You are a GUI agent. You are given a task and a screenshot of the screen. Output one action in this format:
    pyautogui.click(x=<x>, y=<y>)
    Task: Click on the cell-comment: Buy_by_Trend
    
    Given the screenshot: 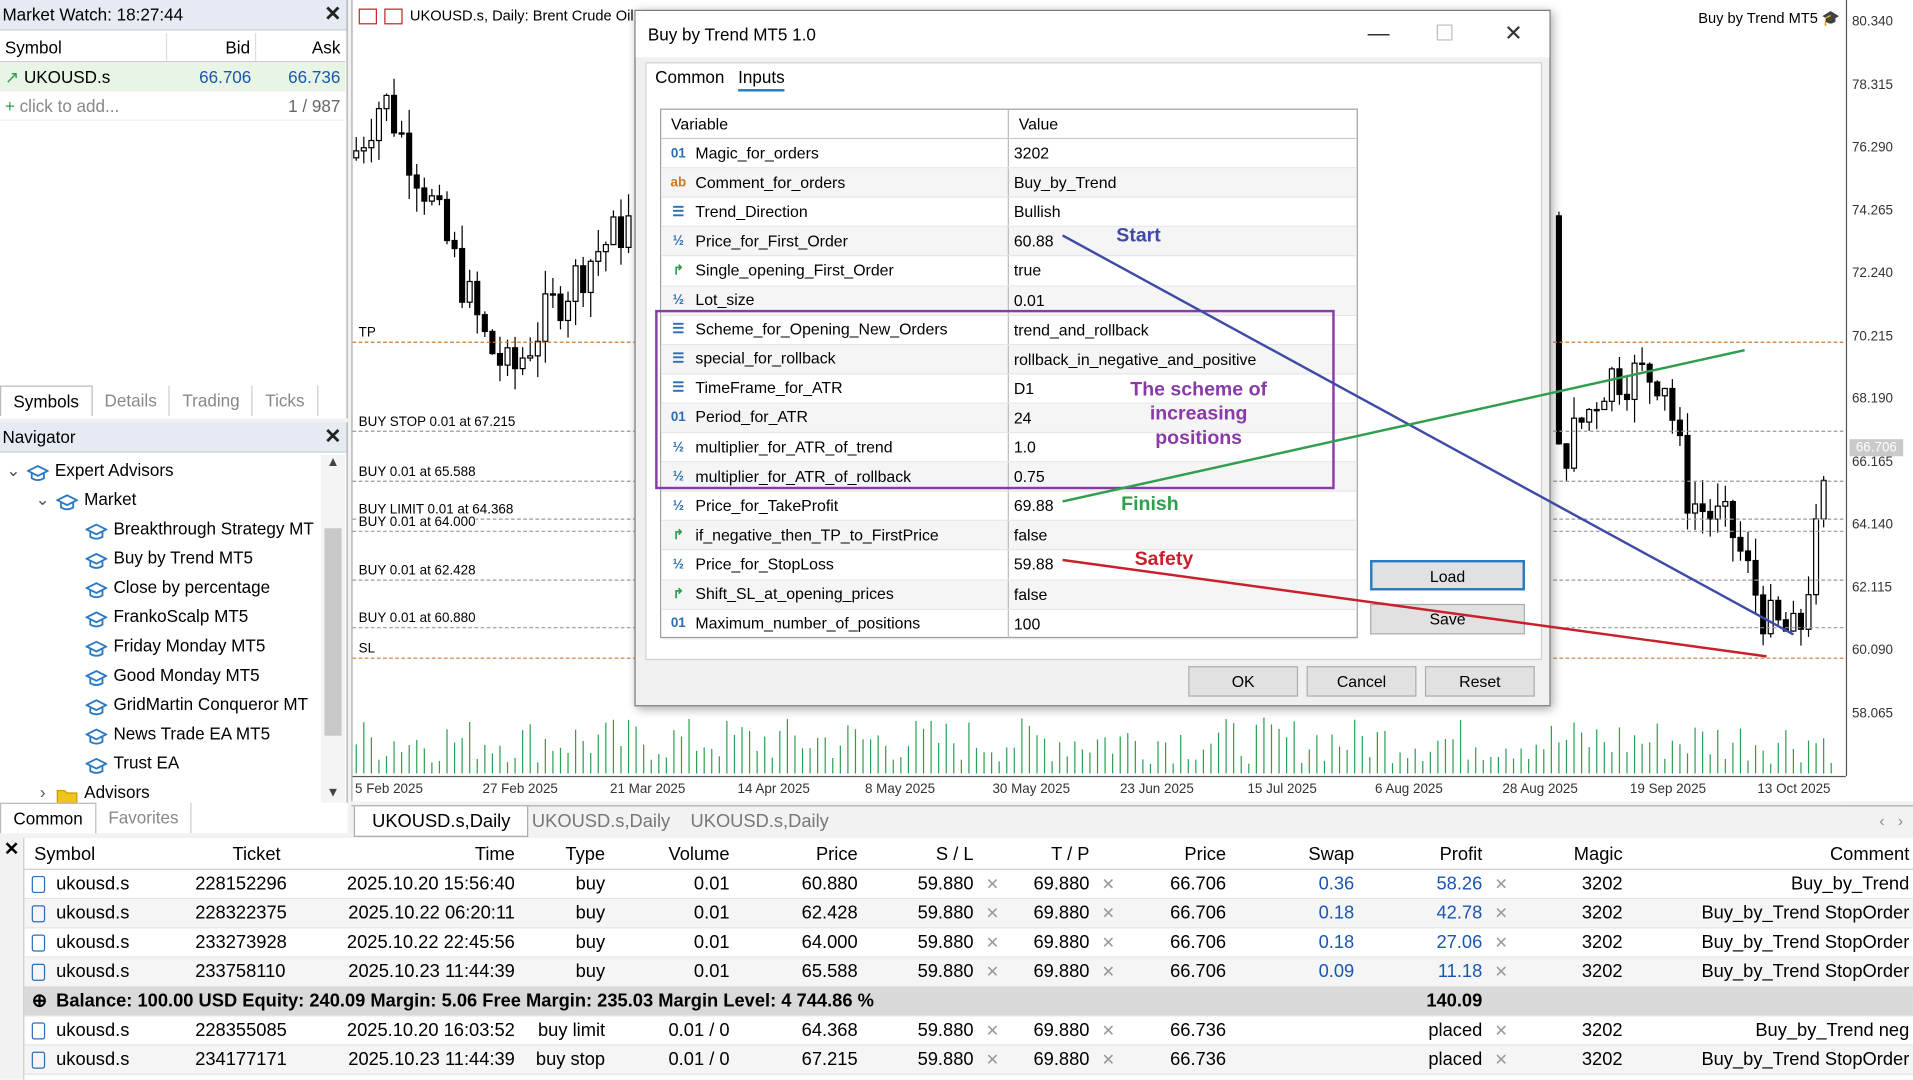 What is the action you would take?
    pyautogui.click(x=1850, y=884)
    